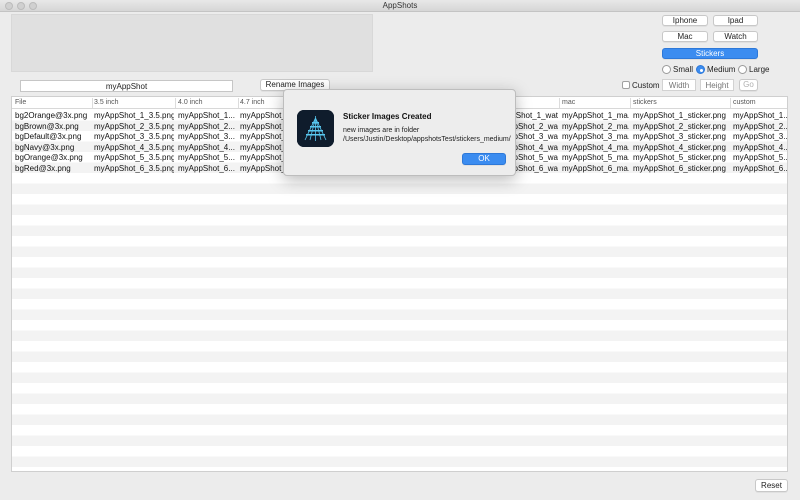  Describe the element at coordinates (683, 69) in the screenshot. I see `size-small-label: Small` at that location.